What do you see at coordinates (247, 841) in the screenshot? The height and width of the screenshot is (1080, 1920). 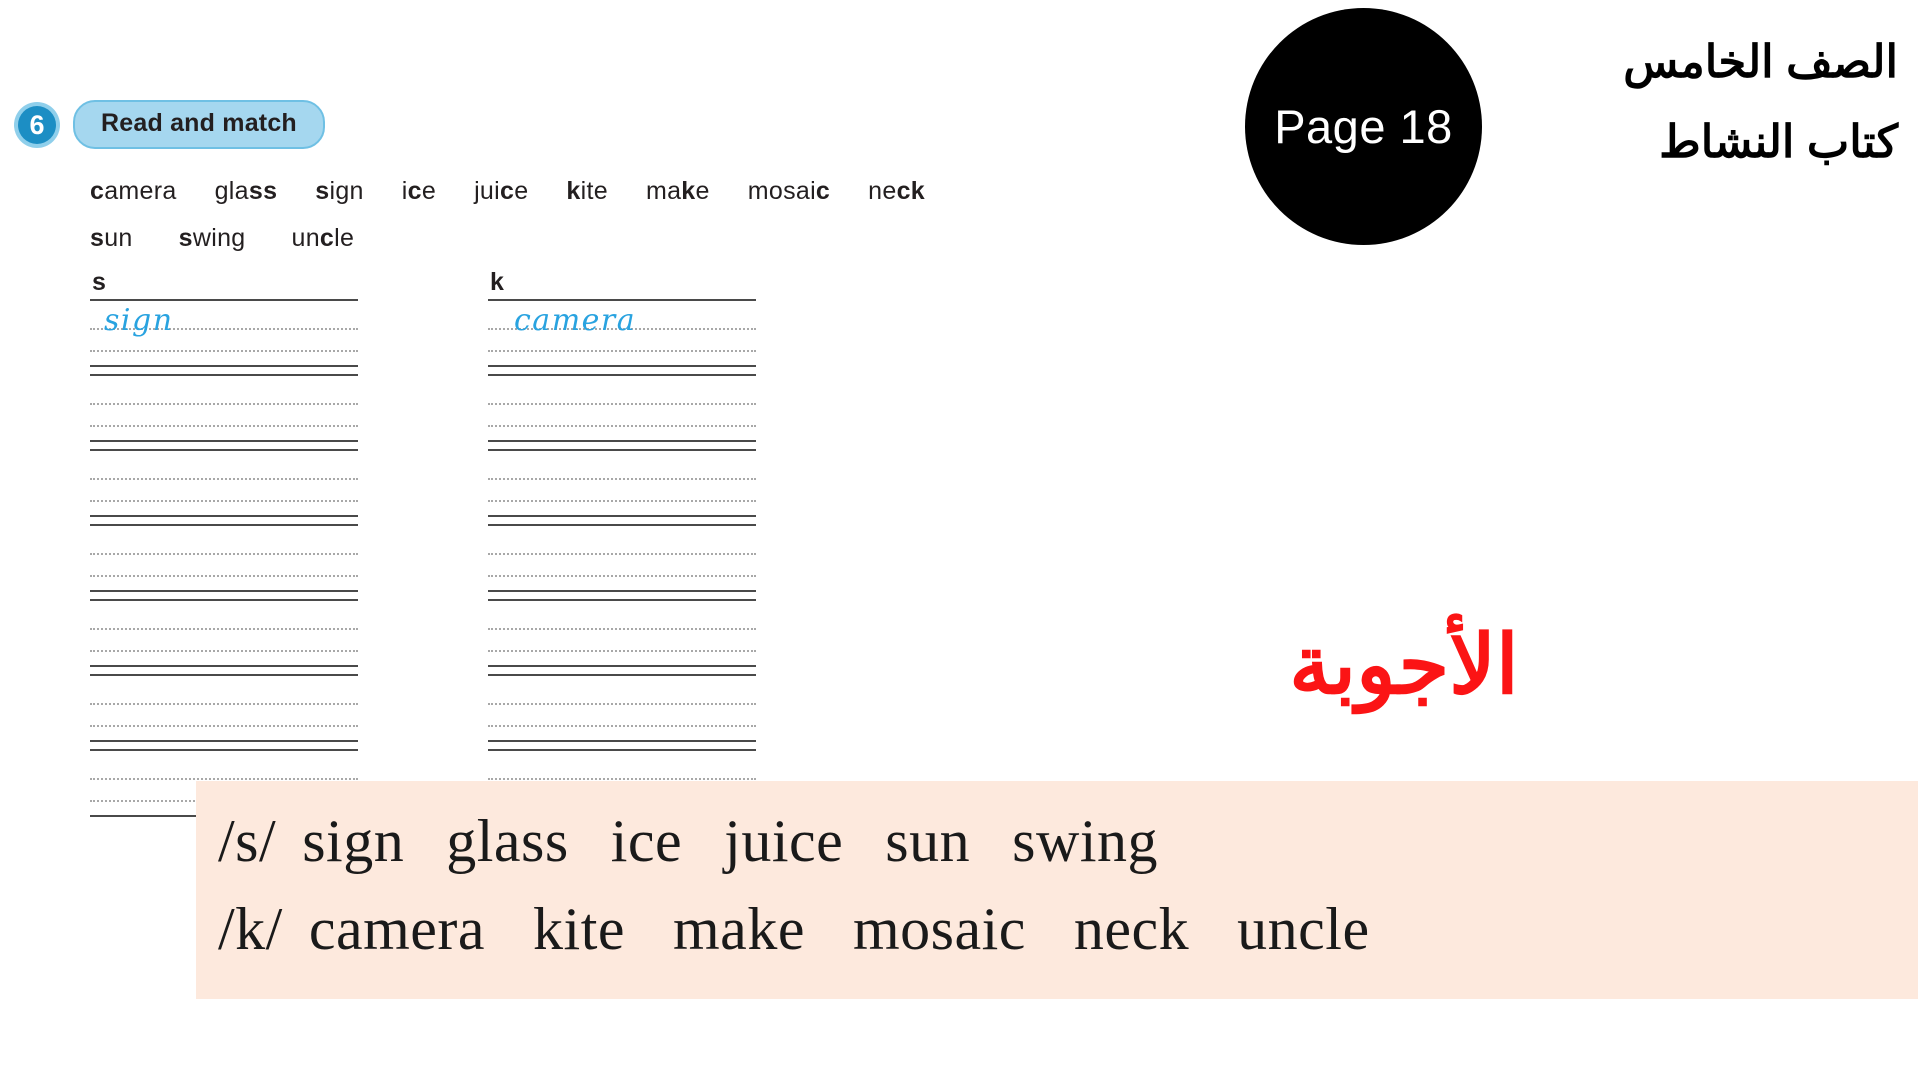 I see `answer-key-phoneme: /s/` at bounding box center [247, 841].